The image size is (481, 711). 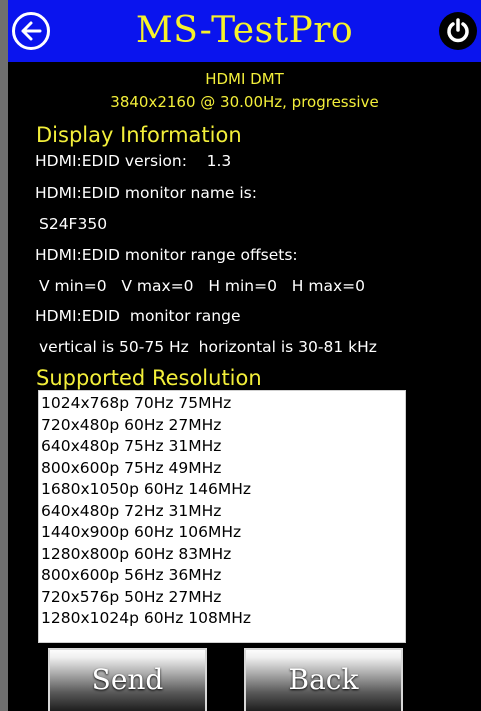 I want to click on edid-version: HDMI:EDID version: 1.3, so click(x=133, y=161).